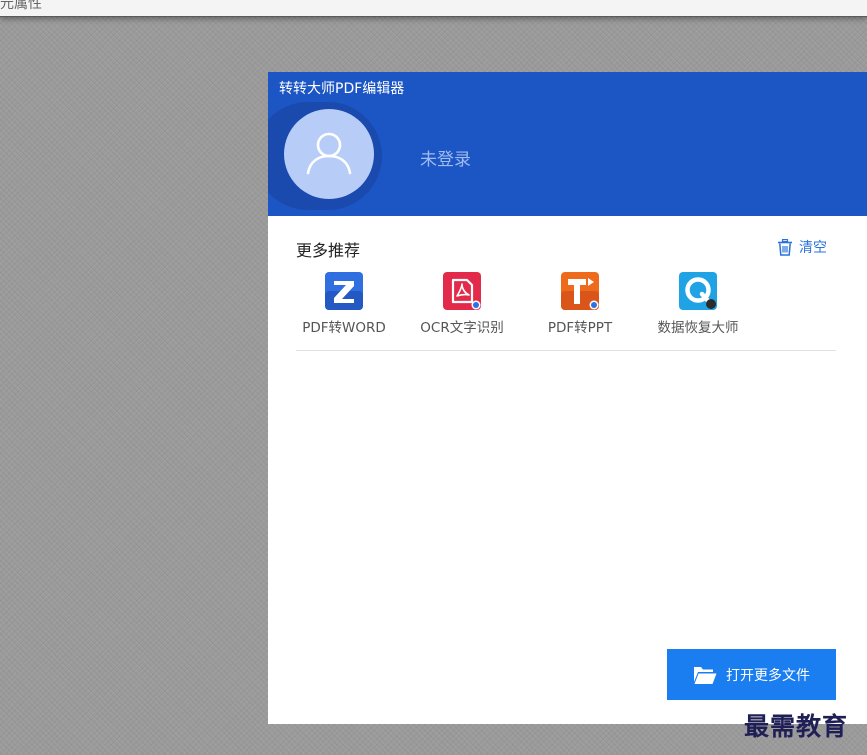 The width and height of the screenshot is (867, 755). I want to click on rec-item-ocr: OCR文字识别, so click(462, 305).